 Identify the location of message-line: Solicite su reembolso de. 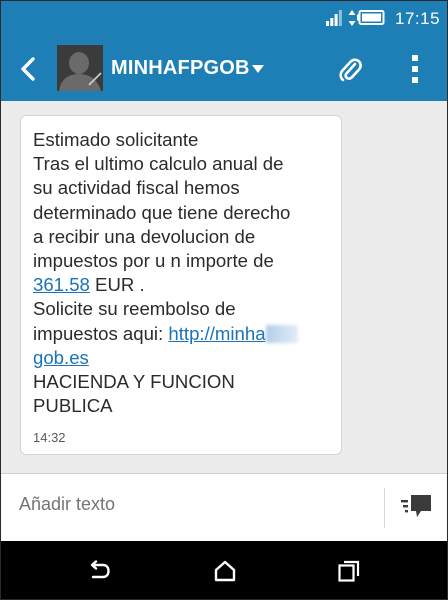
(134, 309).